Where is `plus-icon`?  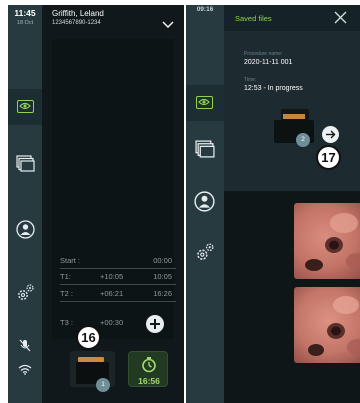
plus-icon is located at coordinates (155, 324).